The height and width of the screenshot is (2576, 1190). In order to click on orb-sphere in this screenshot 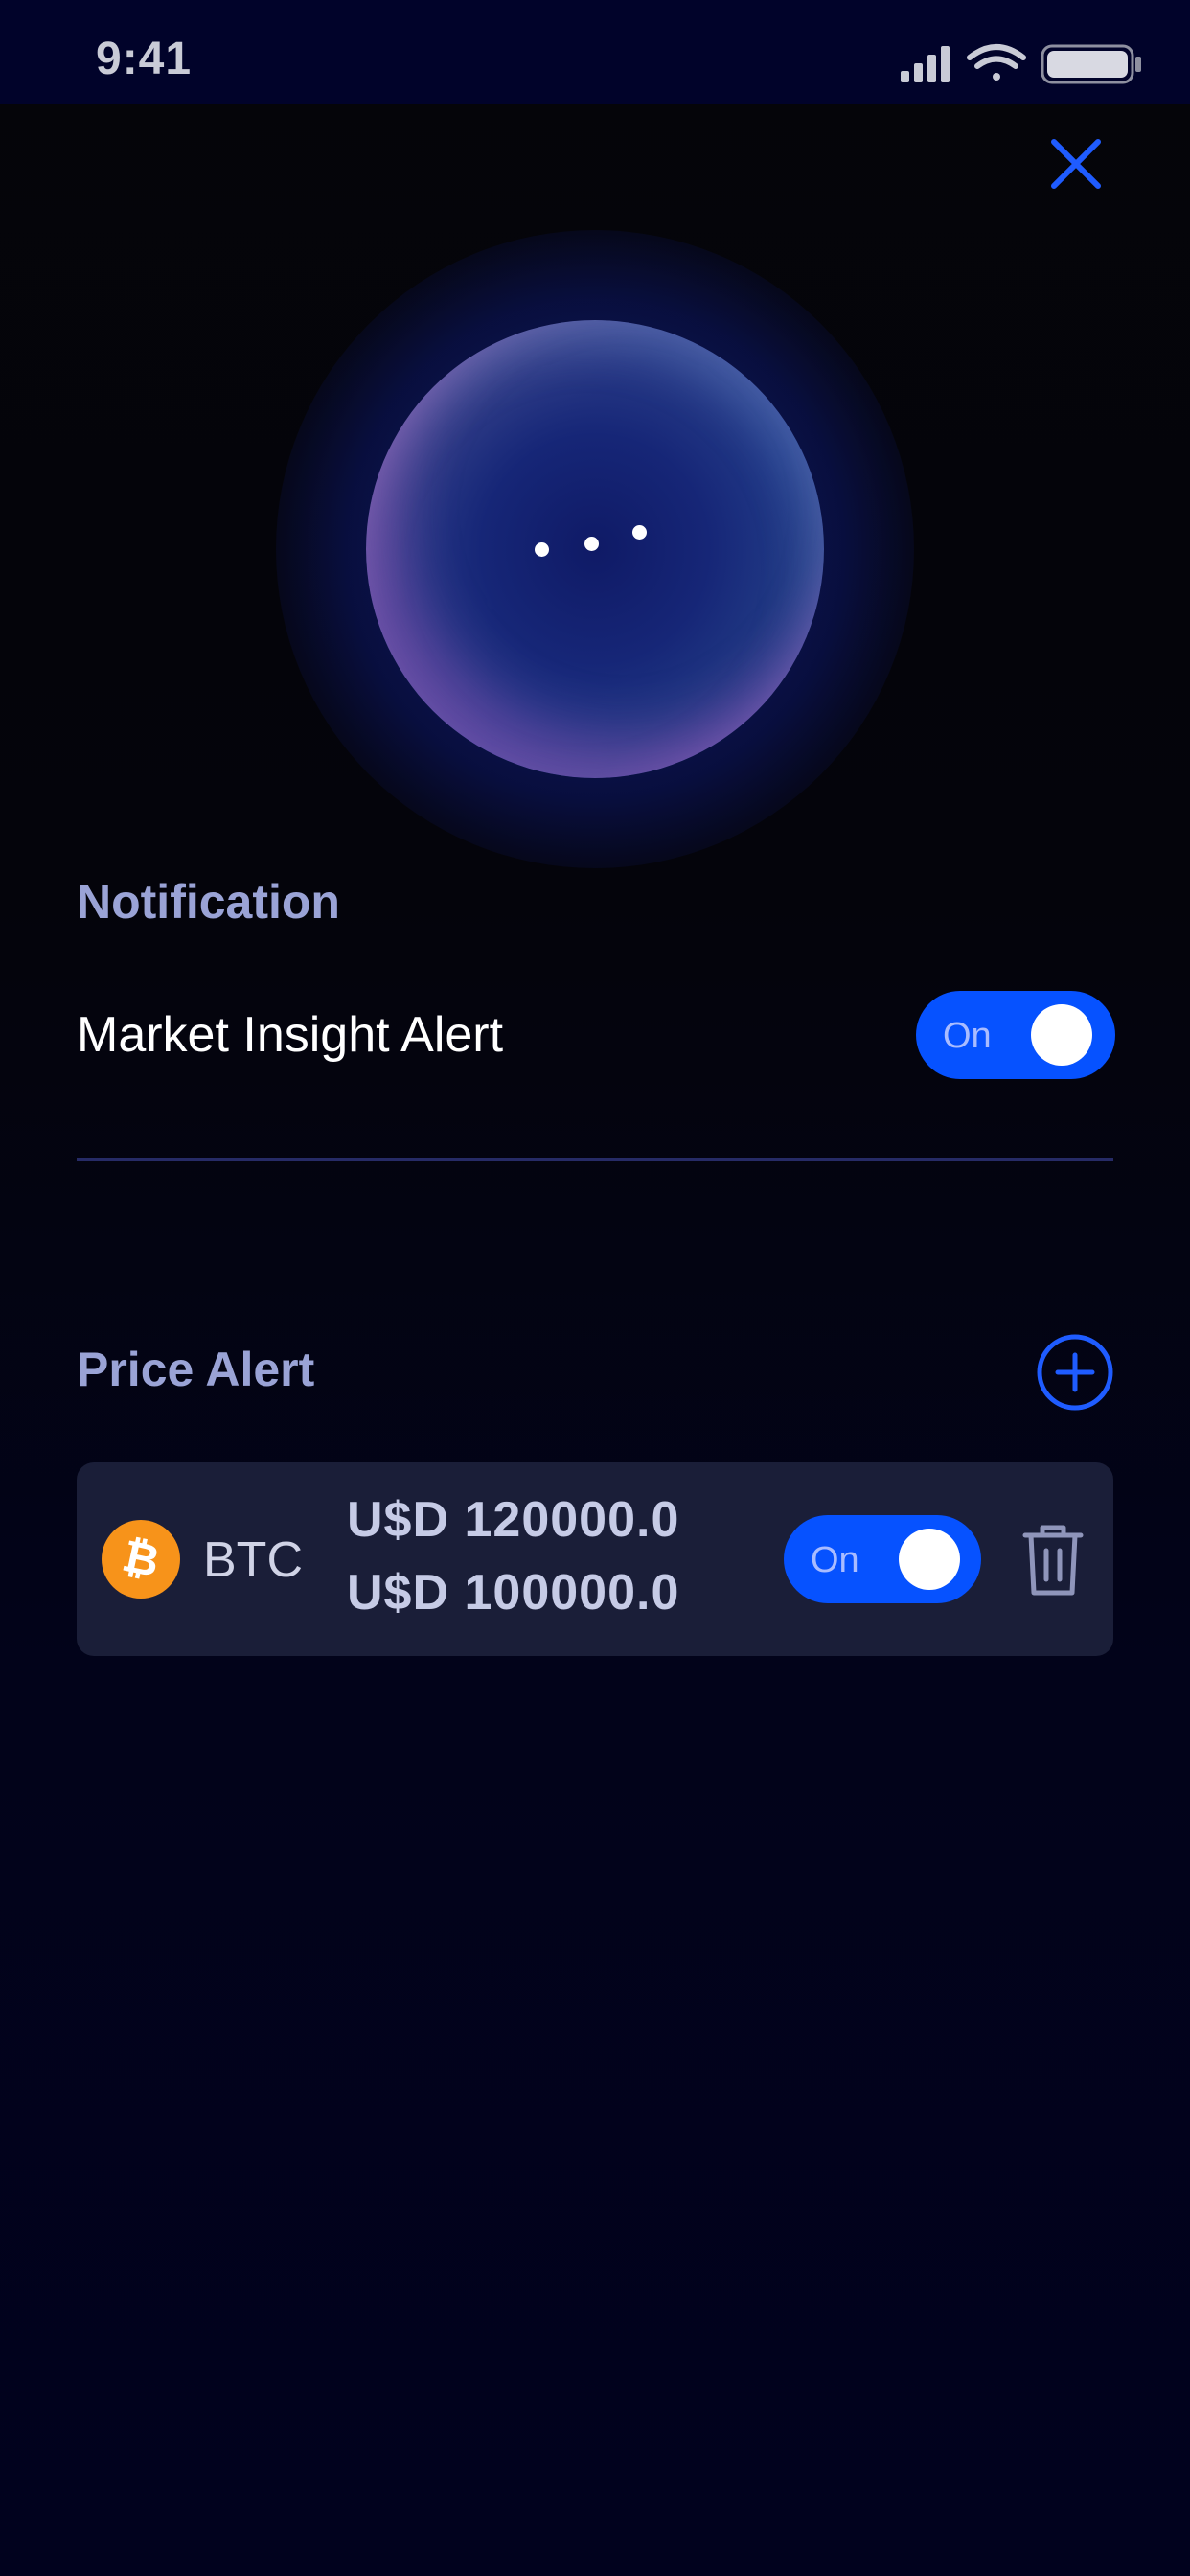, I will do `click(595, 549)`.